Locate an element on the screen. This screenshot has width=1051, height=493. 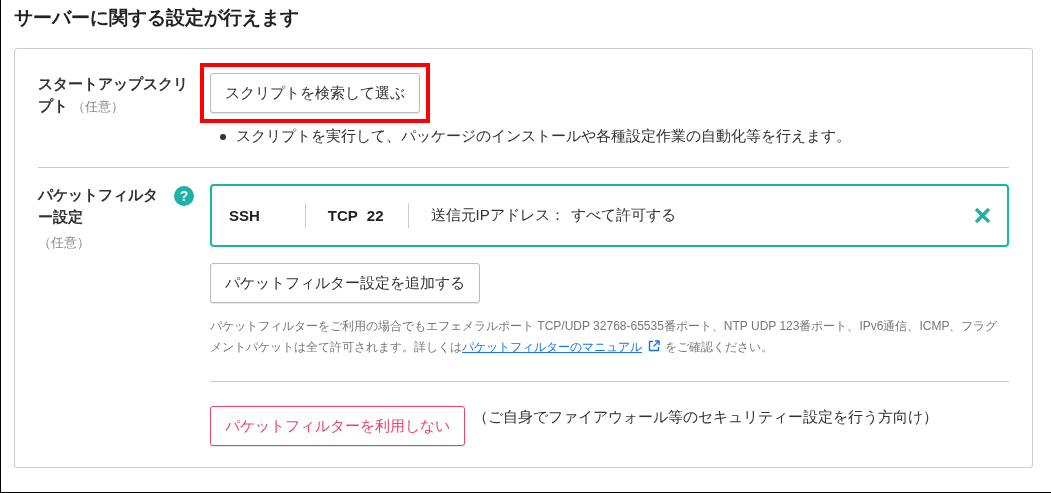
page-title: サーバーに関する設定が行えます is located at coordinates (157, 18).